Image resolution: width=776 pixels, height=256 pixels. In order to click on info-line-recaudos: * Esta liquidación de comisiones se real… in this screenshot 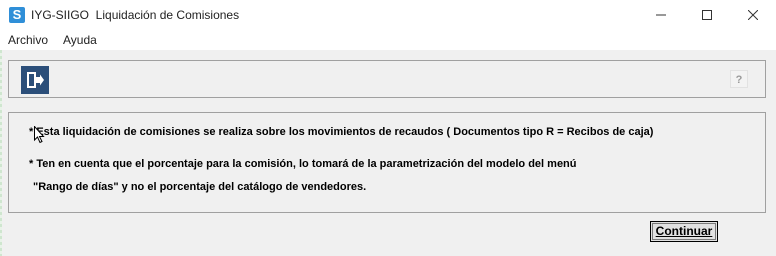, I will do `click(341, 132)`.